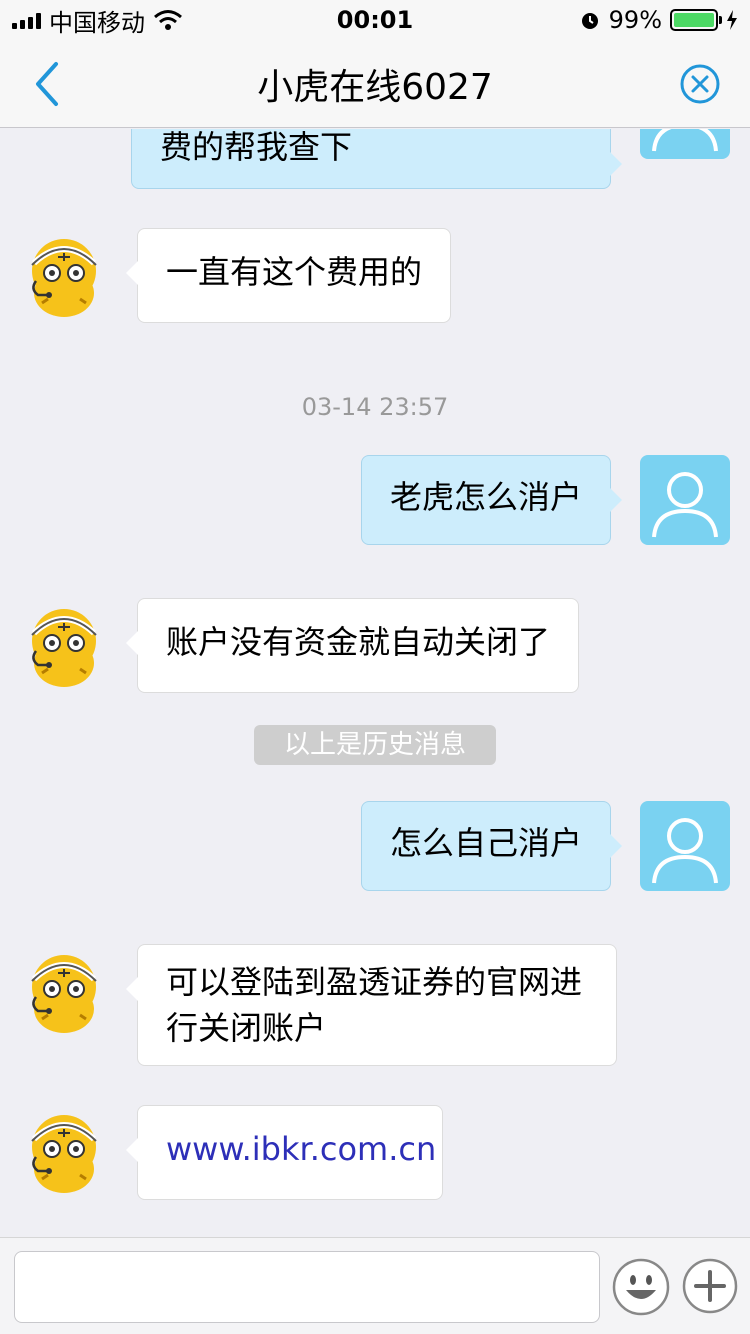 This screenshot has height=1334, width=750. What do you see at coordinates (375, 407) in the screenshot?
I see `message-timestamp: 03-14 23:57` at bounding box center [375, 407].